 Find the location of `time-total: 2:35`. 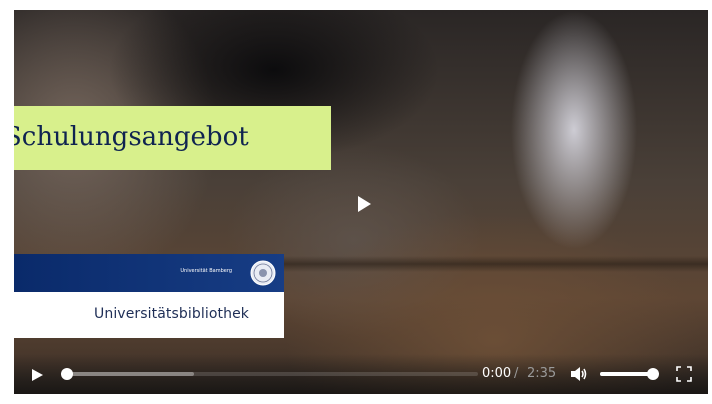

time-total: 2:35 is located at coordinates (542, 373).